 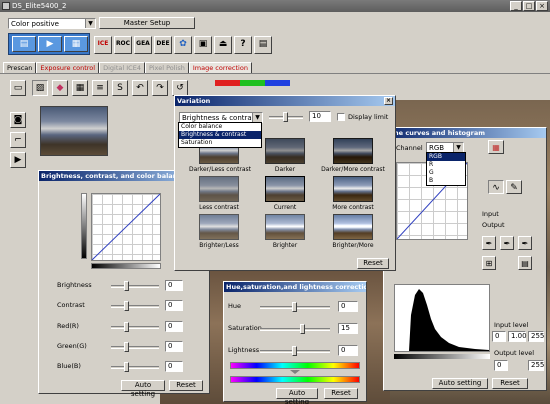 I want to click on variation-thumb-more-contrast, so click(x=353, y=189).